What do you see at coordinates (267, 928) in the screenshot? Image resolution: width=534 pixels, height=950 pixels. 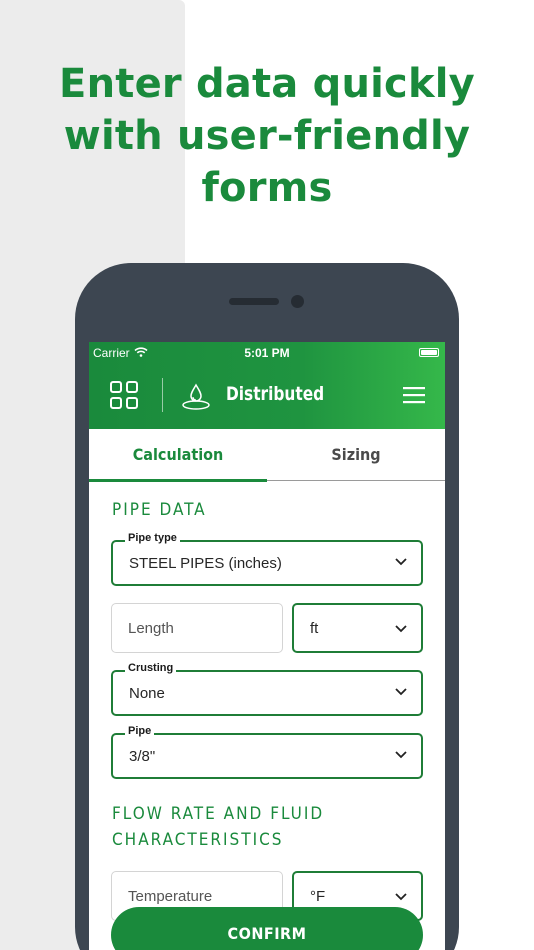 I see `confirm-button: CONFIRM` at bounding box center [267, 928].